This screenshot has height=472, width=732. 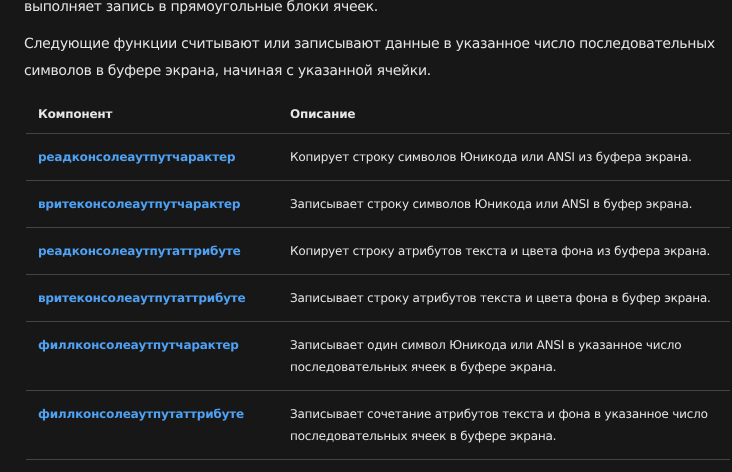 I want to click on paragraph: выполняет запись в прямоугольные блоки ячеек., so click(x=201, y=8).